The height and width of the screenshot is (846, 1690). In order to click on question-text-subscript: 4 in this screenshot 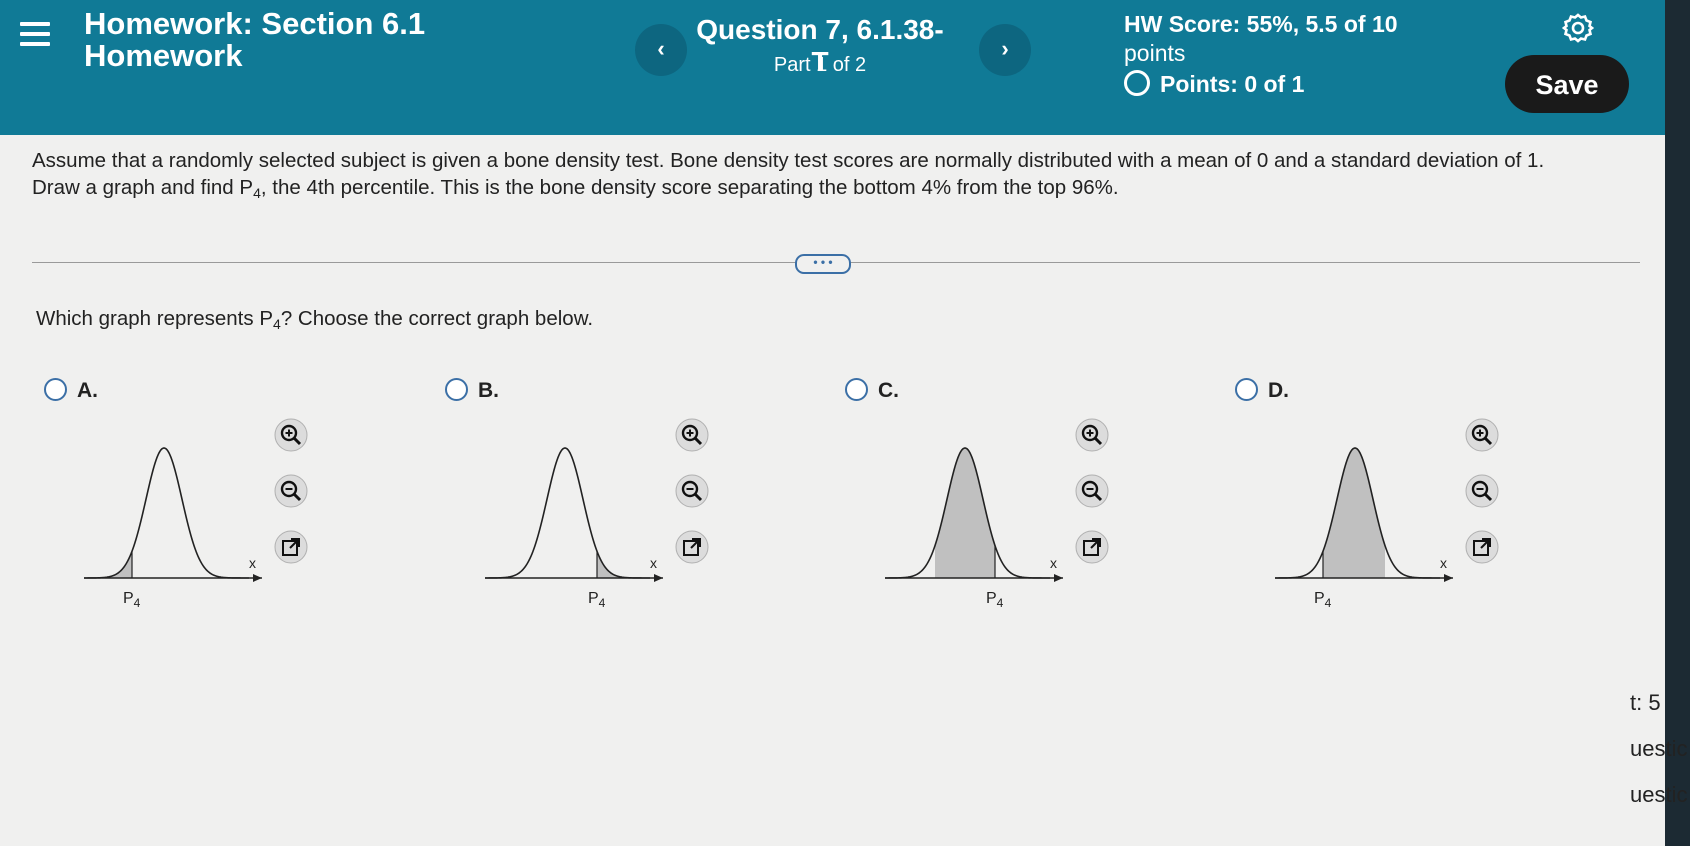, I will do `click(257, 193)`.